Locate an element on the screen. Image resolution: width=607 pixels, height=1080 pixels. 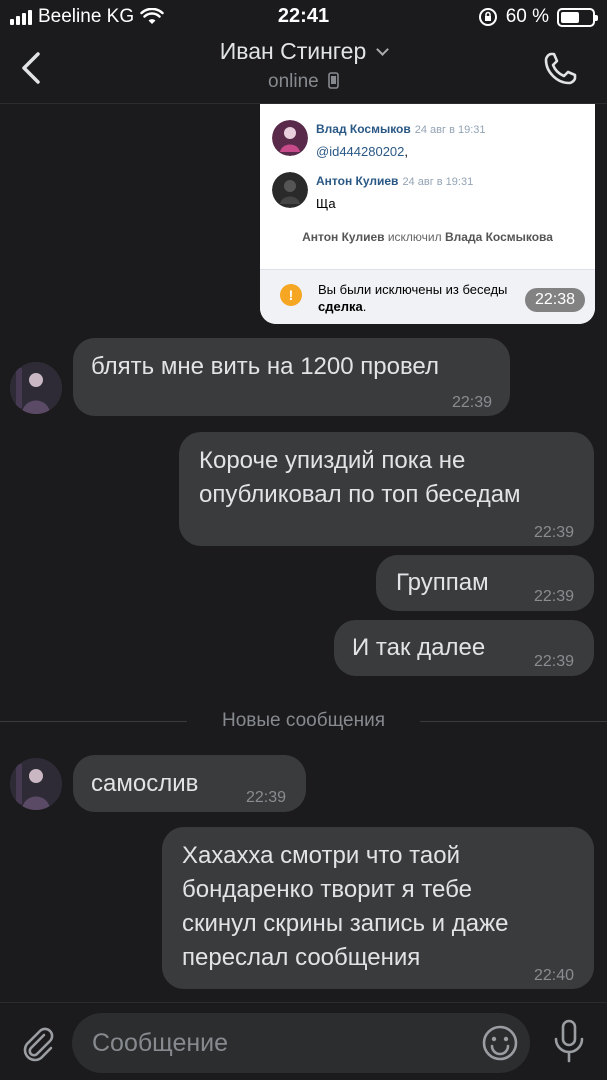
message-text: Ща is located at coordinates (326, 203).